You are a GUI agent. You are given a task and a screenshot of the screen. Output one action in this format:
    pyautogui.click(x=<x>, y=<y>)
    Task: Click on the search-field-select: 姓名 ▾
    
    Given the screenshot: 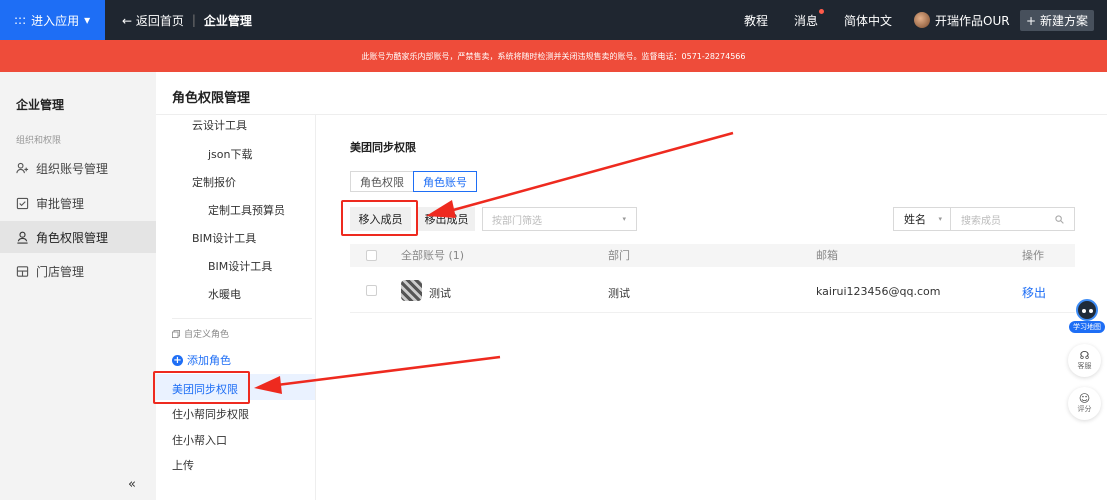 What is the action you would take?
    pyautogui.click(x=922, y=219)
    